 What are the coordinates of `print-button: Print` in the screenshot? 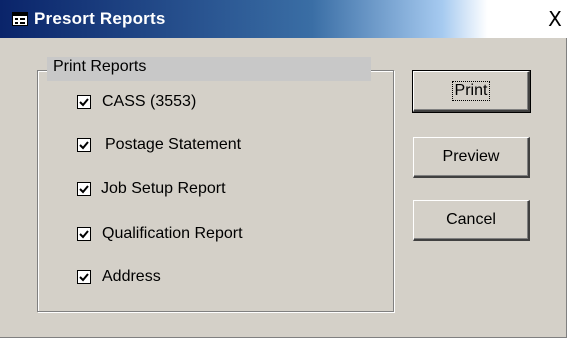 It's located at (471, 91).